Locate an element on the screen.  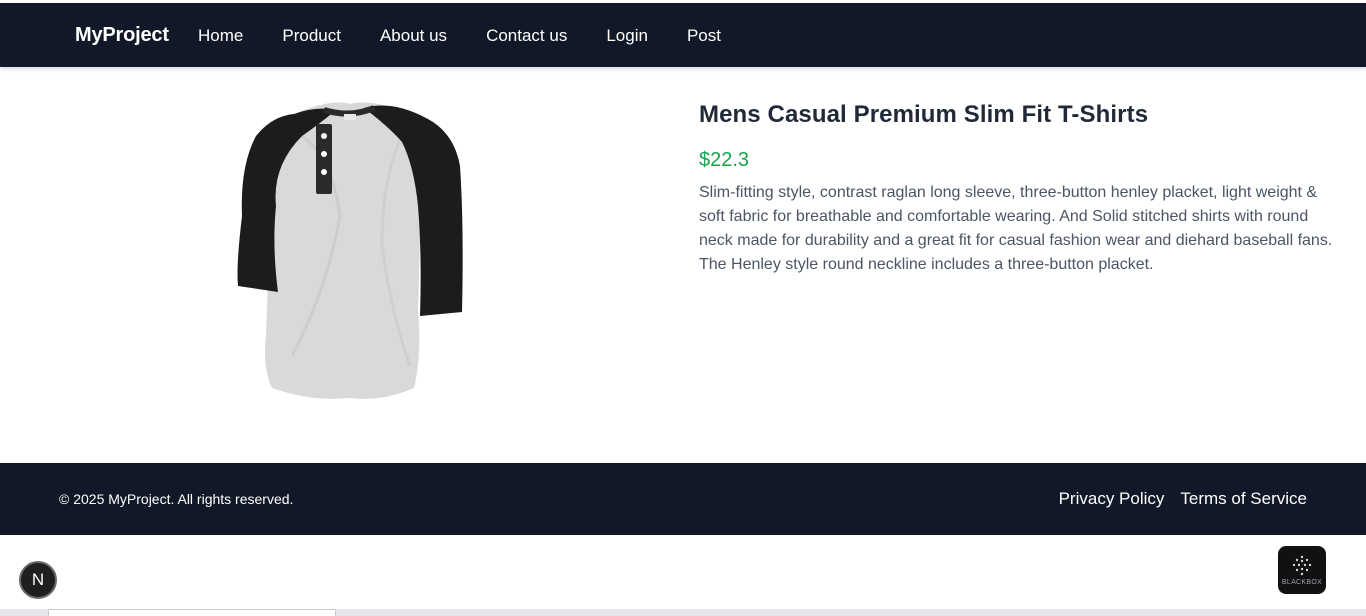
privacy-policy-link: Privacy Policy is located at coordinates (1112, 499).